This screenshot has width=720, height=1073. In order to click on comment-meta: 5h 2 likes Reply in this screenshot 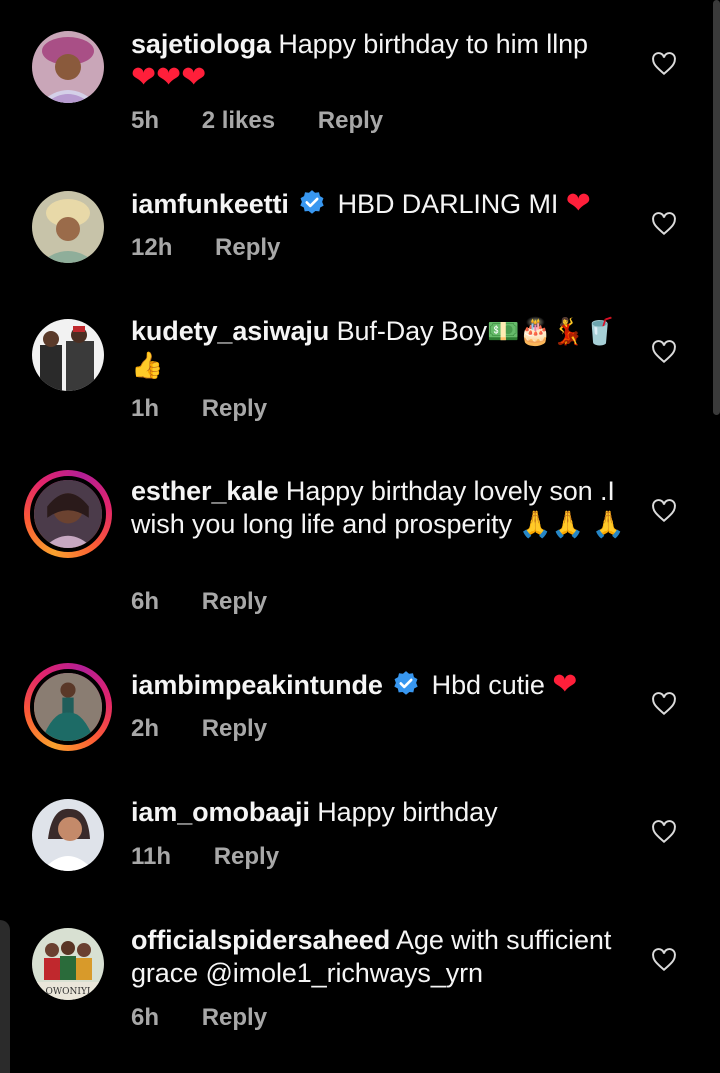, I will do `click(257, 121)`.